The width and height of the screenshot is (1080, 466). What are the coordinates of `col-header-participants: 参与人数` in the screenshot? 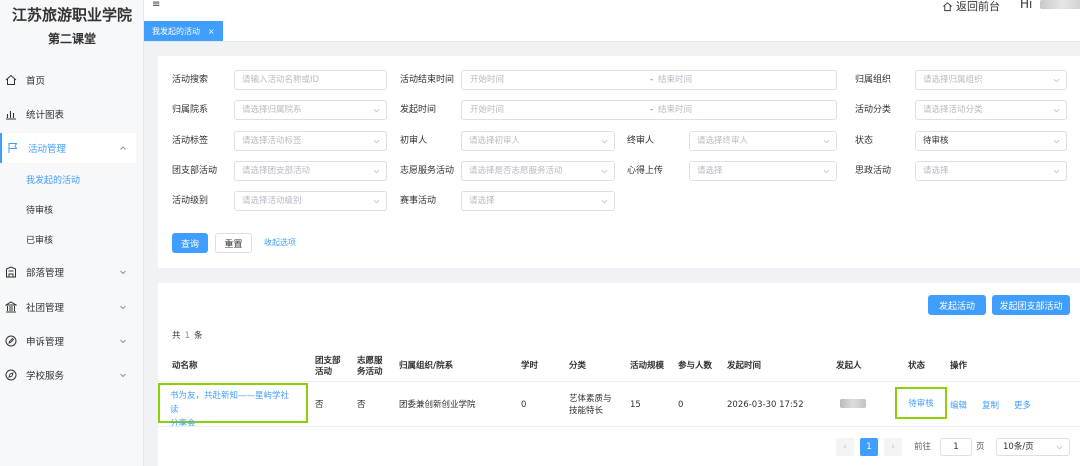 It's located at (695, 366).